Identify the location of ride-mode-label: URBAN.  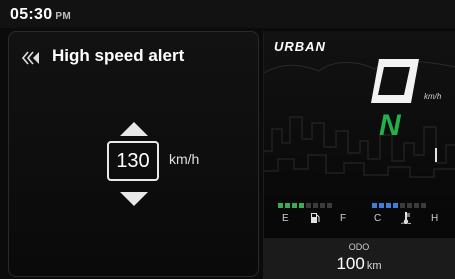
(300, 46).